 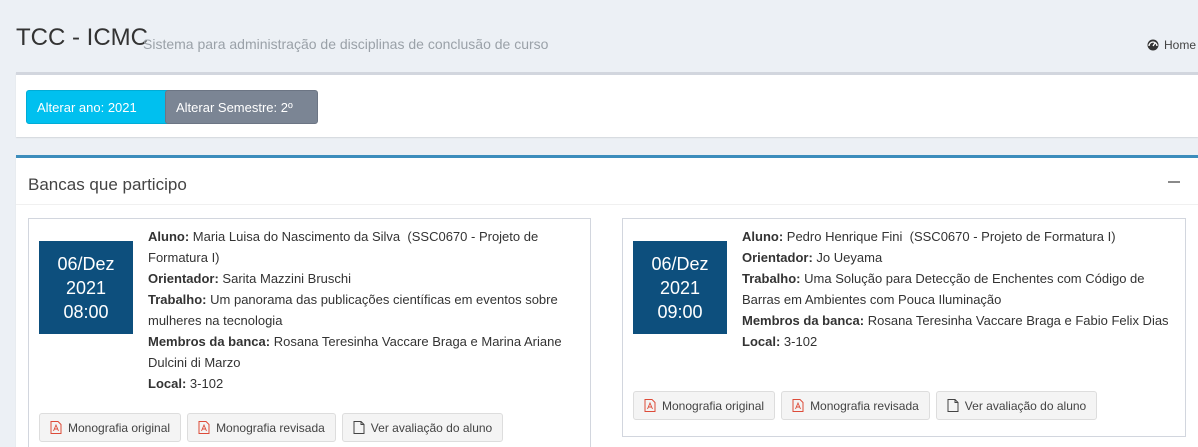 What do you see at coordinates (86, 311) in the screenshot?
I see `date-time: 08:00` at bounding box center [86, 311].